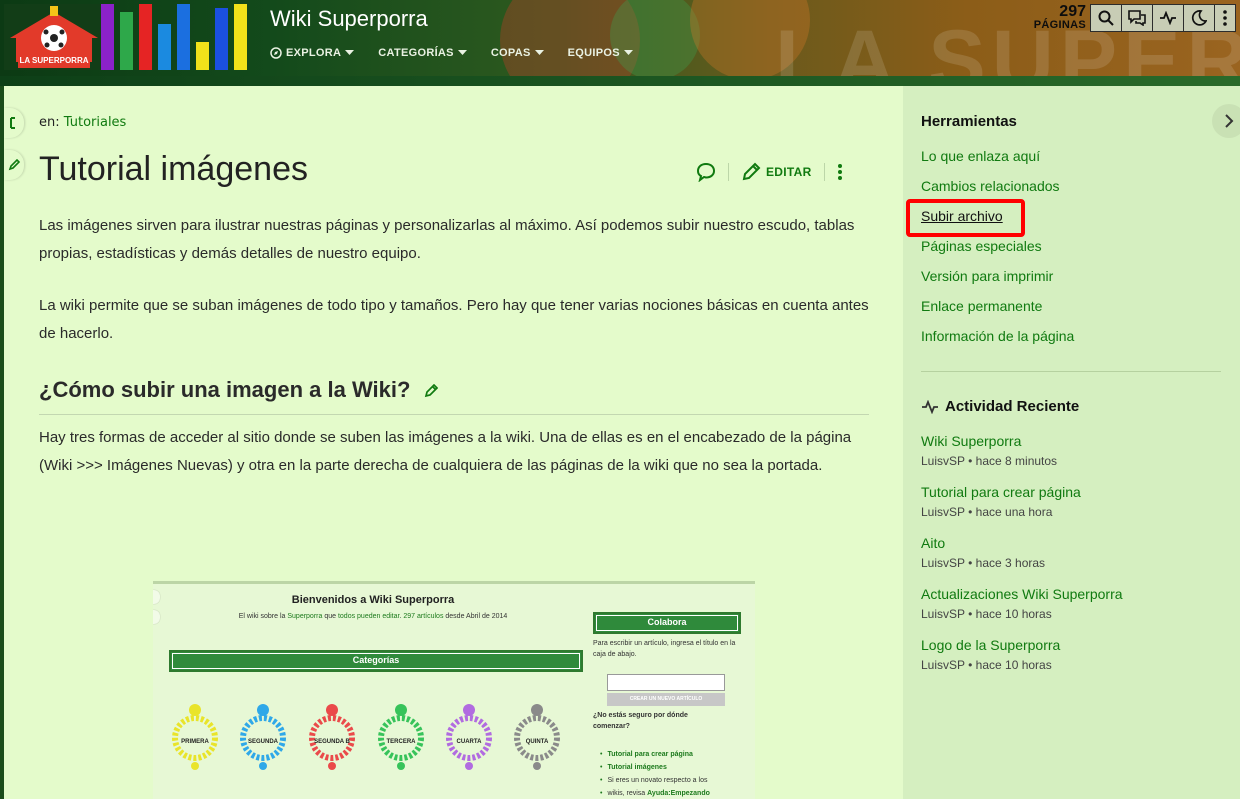 Image resolution: width=1240 pixels, height=799 pixels. I want to click on section-heading: ¿Cómo subir una imagen a la Wiki?, so click(454, 396).